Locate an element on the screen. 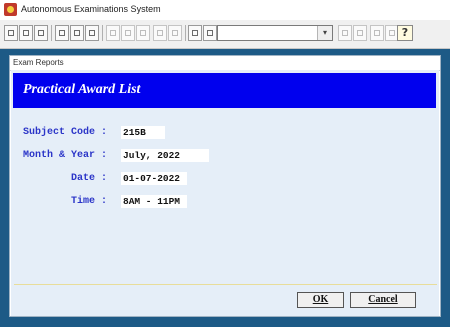 This screenshot has height=327, width=450. subject-code-field: 215B is located at coordinates (143, 132).